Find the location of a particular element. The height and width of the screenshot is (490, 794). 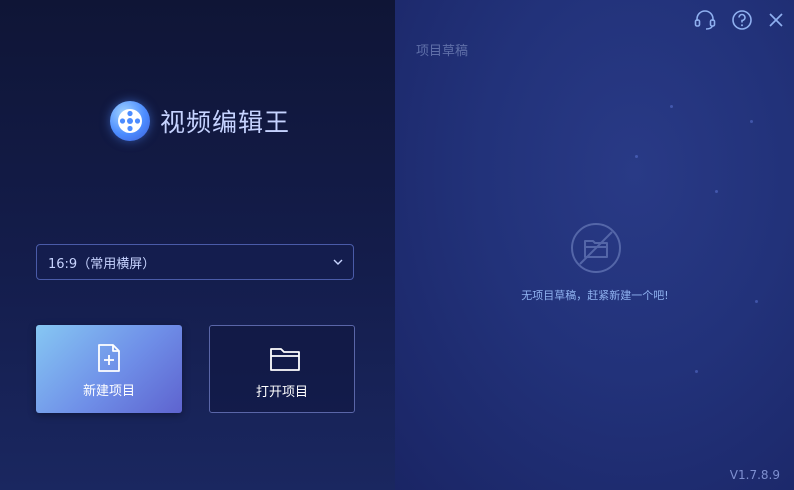

close-icon is located at coordinates (776, 20).